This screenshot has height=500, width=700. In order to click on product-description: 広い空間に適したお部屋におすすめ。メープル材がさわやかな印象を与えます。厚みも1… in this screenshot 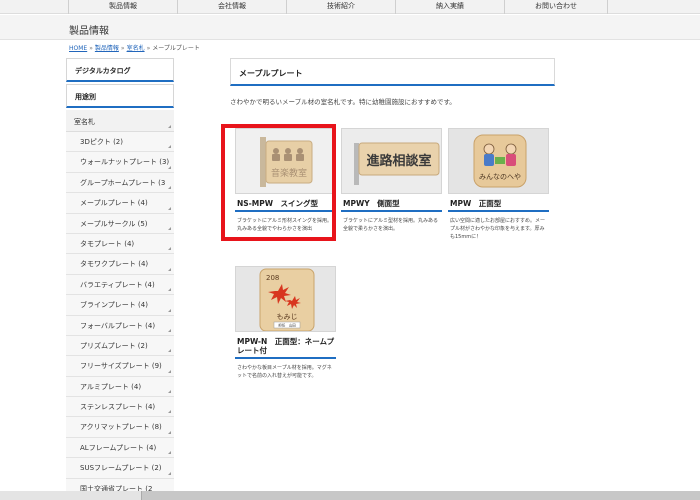, I will do `click(498, 229)`.